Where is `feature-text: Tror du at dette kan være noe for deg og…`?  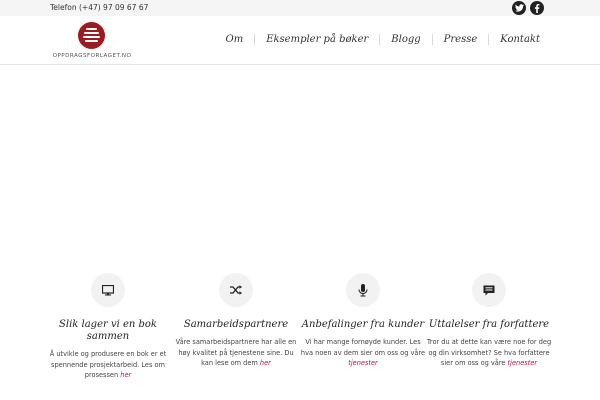
feature-text: Tror du at dette kan være noe for deg og… is located at coordinates (489, 352).